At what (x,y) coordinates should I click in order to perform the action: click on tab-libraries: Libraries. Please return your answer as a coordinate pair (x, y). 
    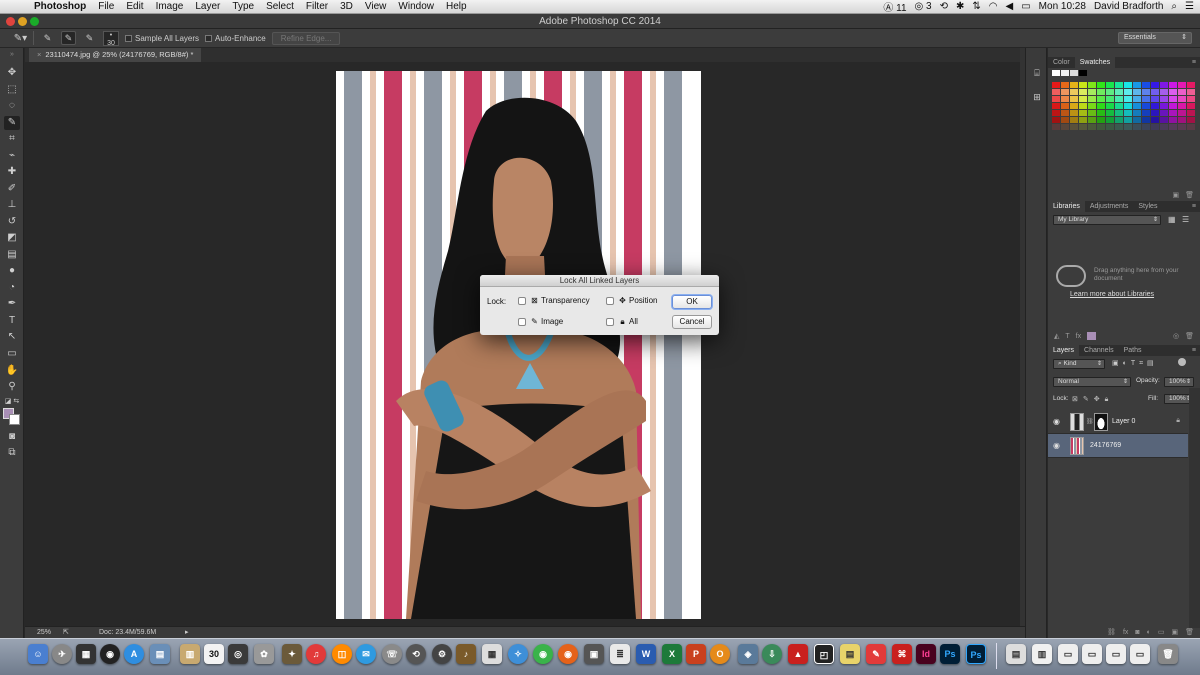
    Looking at the image, I should click on (1066, 206).